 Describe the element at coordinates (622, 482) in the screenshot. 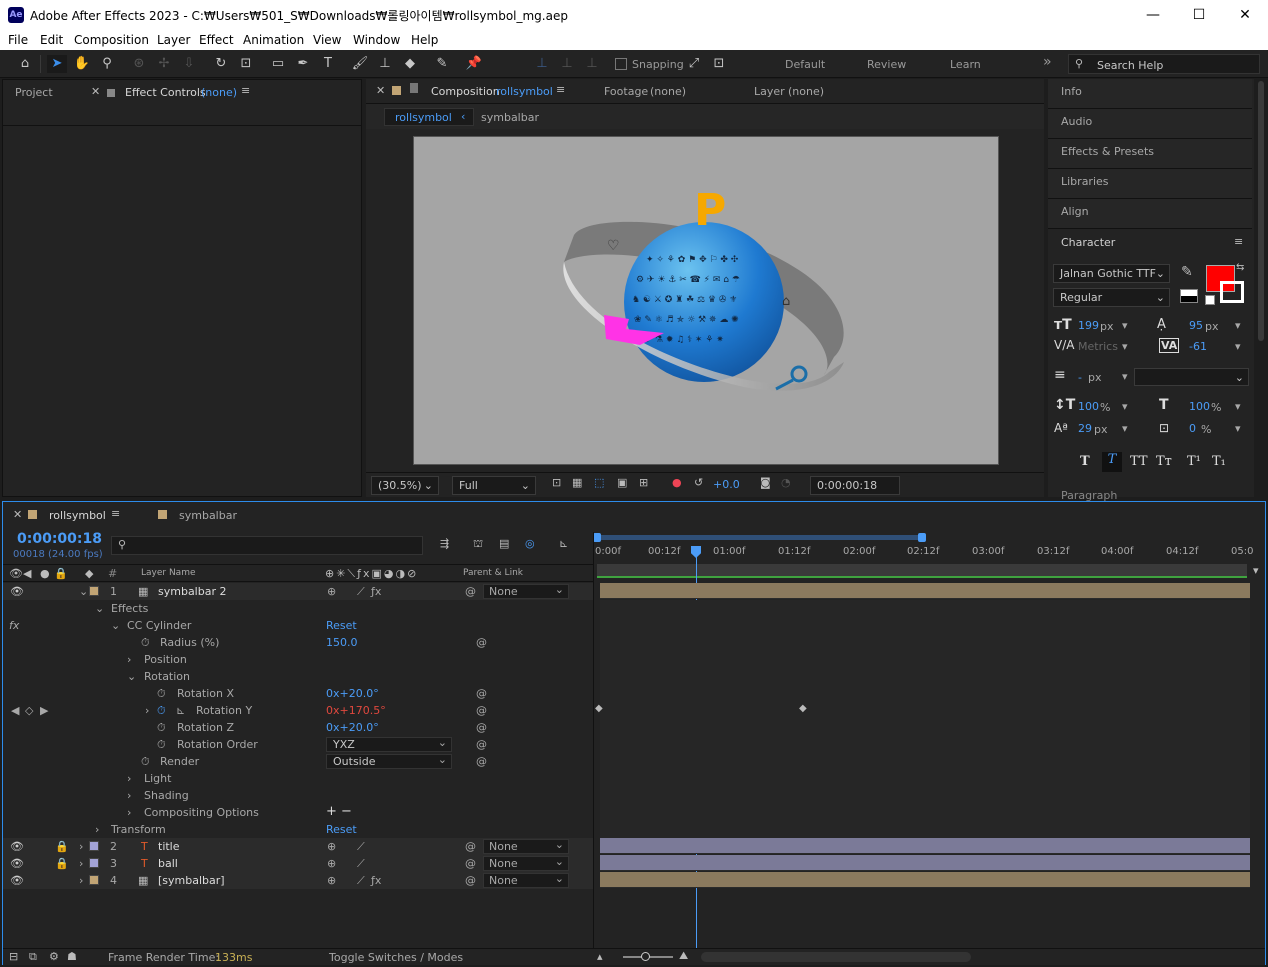

I see `region-of-interest-icon: ▣` at that location.